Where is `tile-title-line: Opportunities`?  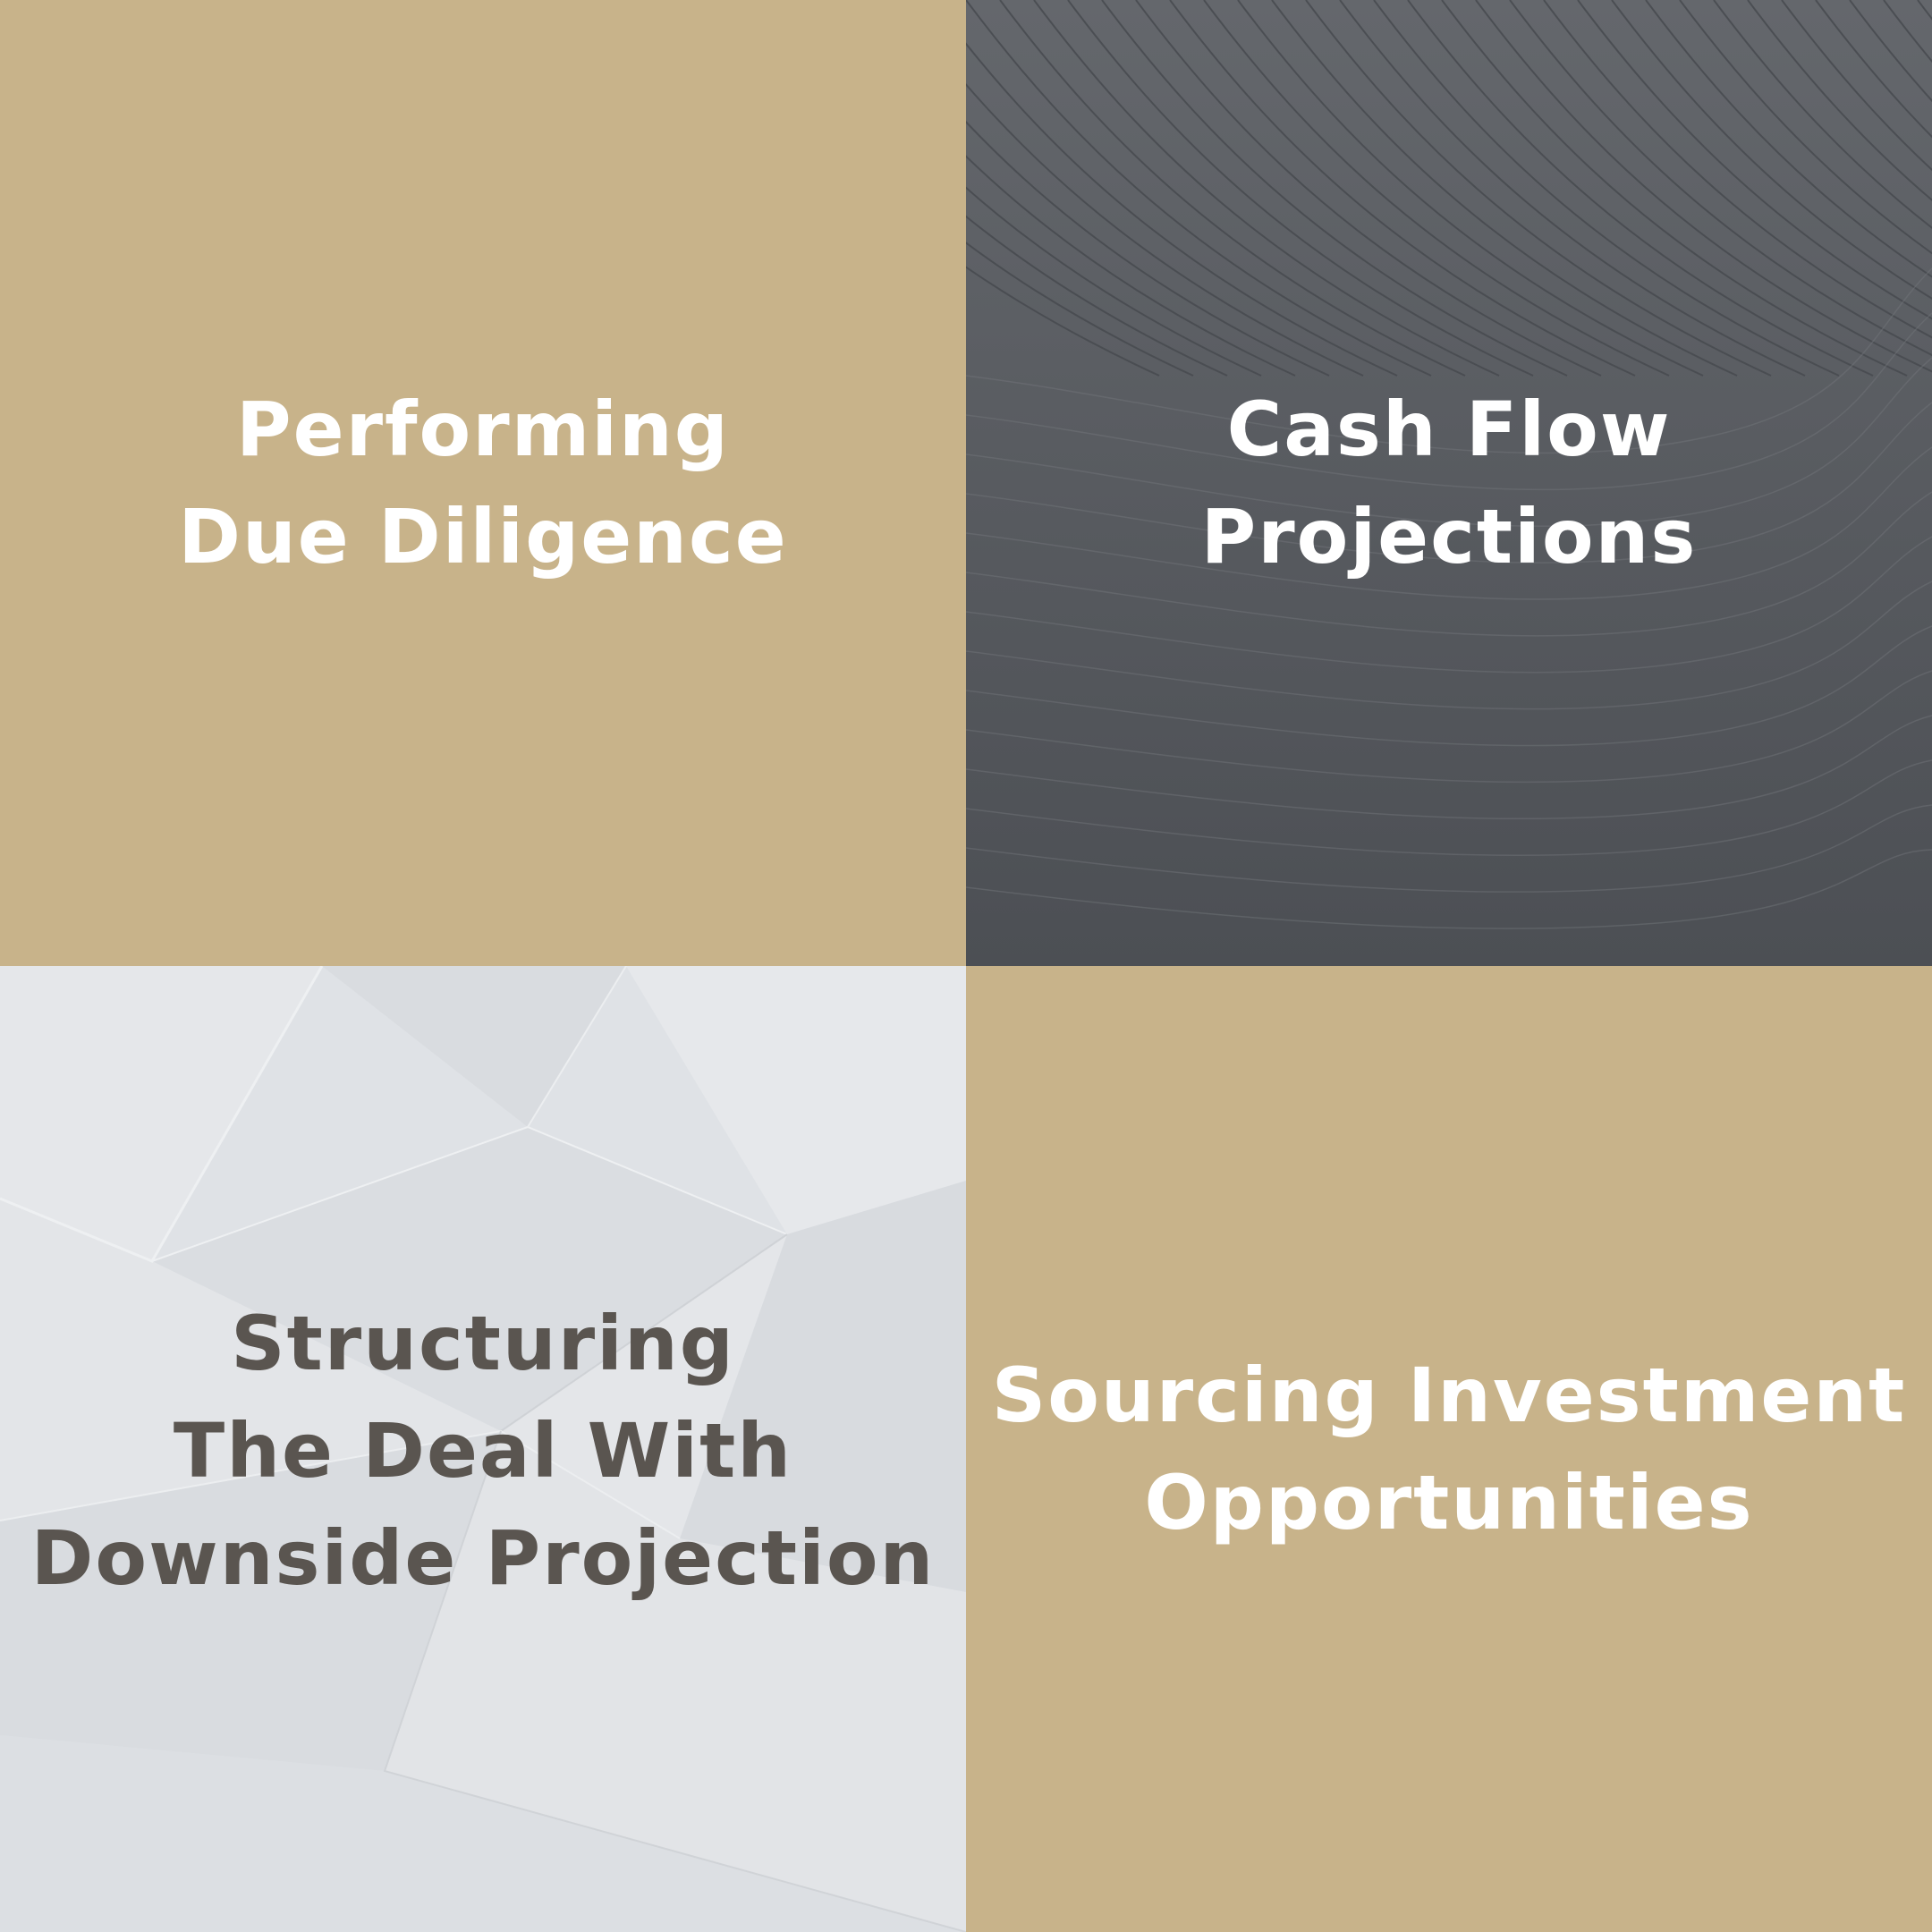 tile-title-line: Opportunities is located at coordinates (1449, 1502).